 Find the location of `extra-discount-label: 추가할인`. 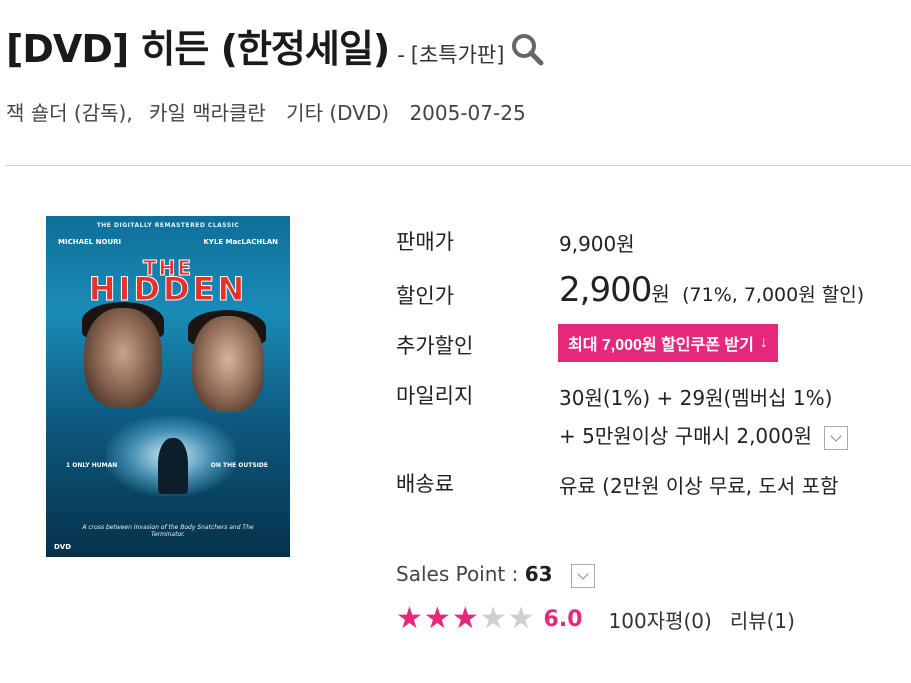

extra-discount-label: 추가할인 is located at coordinates (435, 346).